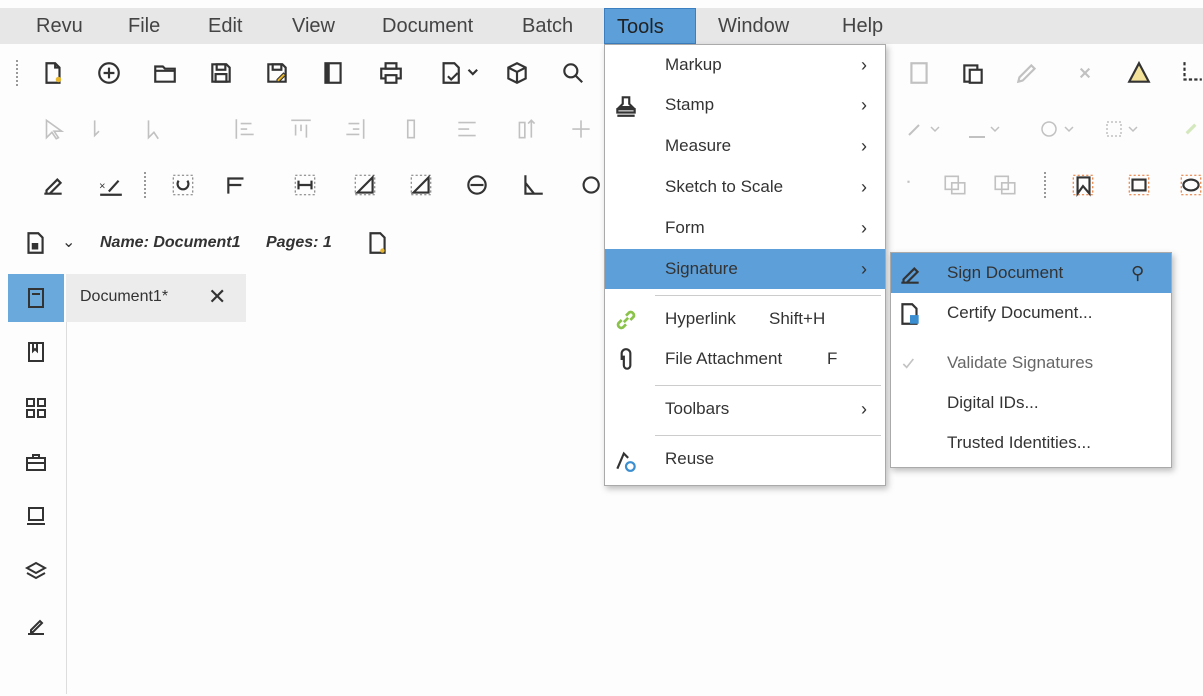 The width and height of the screenshot is (1203, 696). What do you see at coordinates (36, 572) in the screenshot?
I see `layers-icon` at bounding box center [36, 572].